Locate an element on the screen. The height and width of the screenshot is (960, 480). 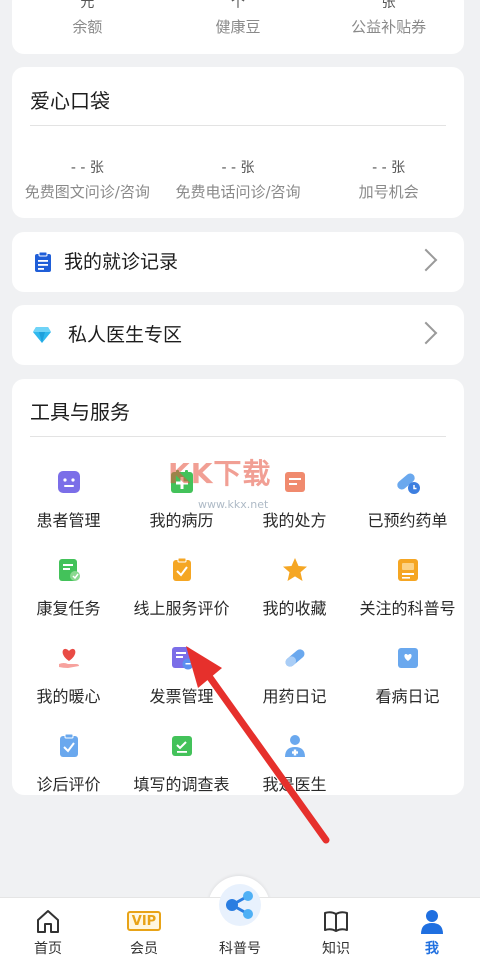
medical-record-icon is located at coordinates (181, 481).